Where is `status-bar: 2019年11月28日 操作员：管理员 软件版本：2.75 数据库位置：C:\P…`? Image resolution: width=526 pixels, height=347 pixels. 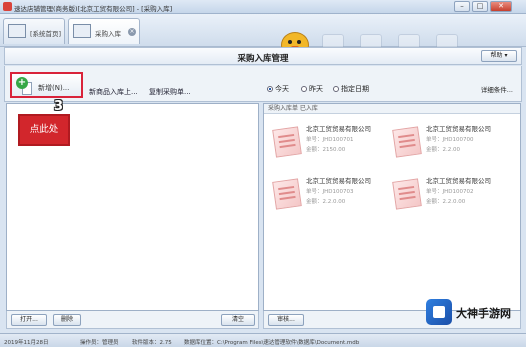
status-bar: 2019年11月28日 操作员：管理员 软件版本：2.75 数据库位置：C:\P… is located at coordinates (263, 340).